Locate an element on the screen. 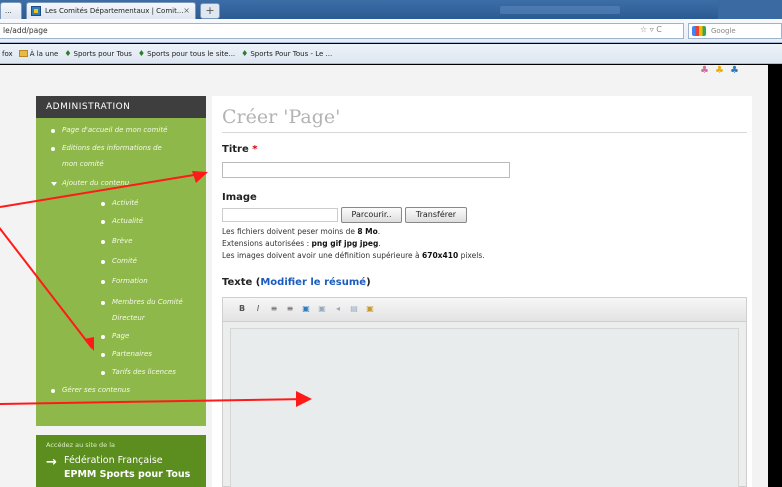 This screenshot has width=782, height=487. sidebar-item-comite: Comité is located at coordinates (119, 261).